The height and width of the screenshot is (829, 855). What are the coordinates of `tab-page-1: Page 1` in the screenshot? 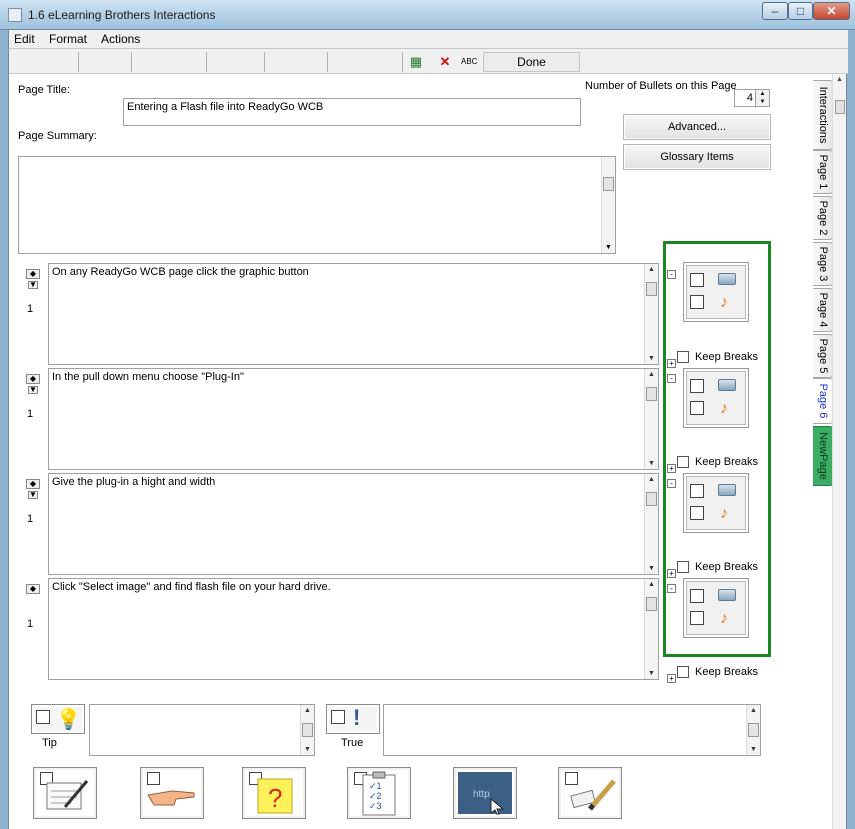 It's located at (823, 172).